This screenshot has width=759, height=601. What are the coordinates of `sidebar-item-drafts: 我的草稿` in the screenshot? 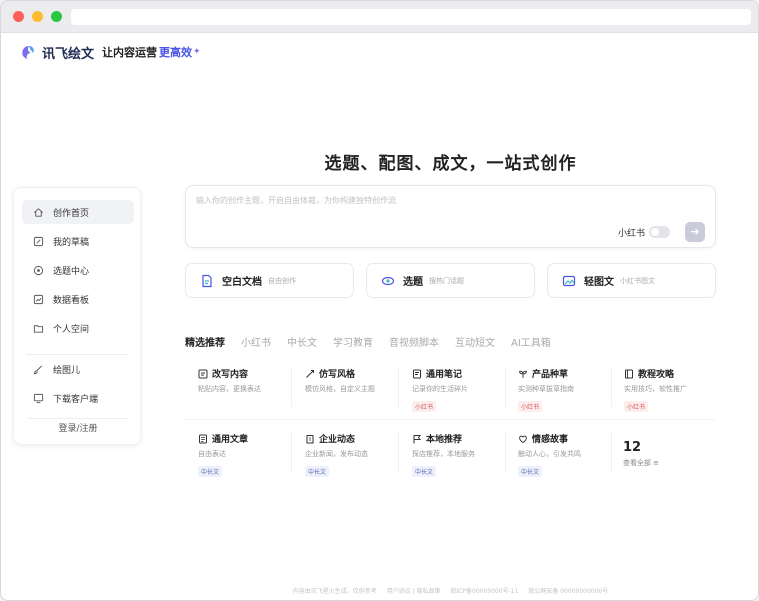 It's located at (78, 241).